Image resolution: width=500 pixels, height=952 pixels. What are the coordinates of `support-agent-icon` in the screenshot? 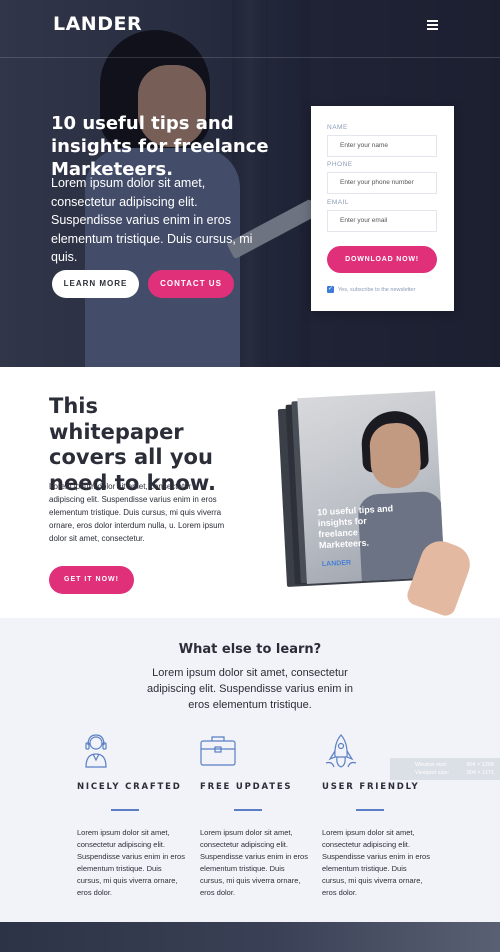 It's located at (98, 751).